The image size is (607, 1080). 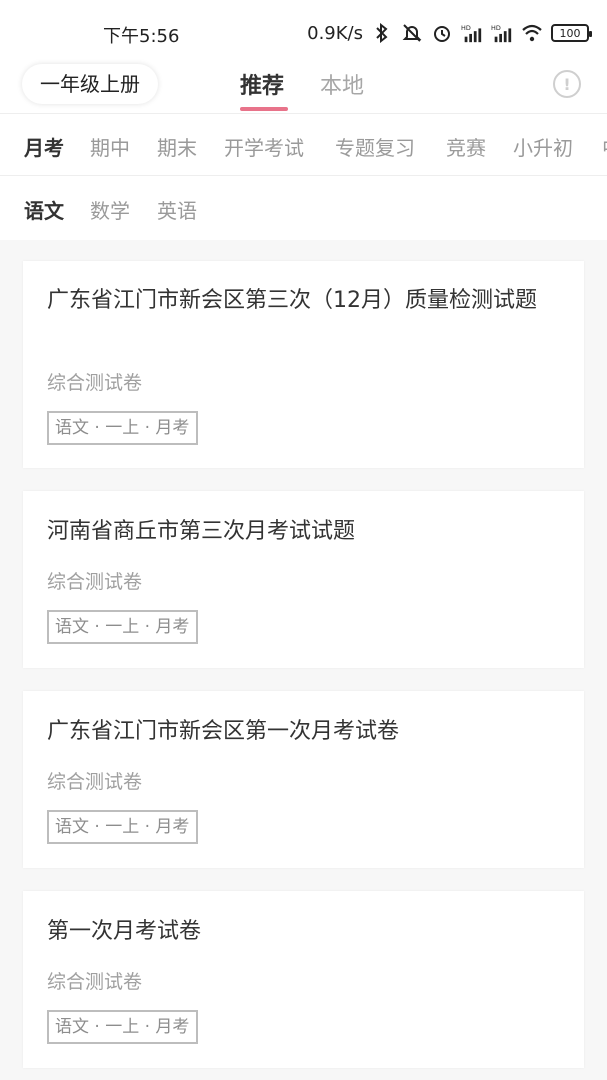 I want to click on exam-type-entrance: 开学考试, so click(x=264, y=146).